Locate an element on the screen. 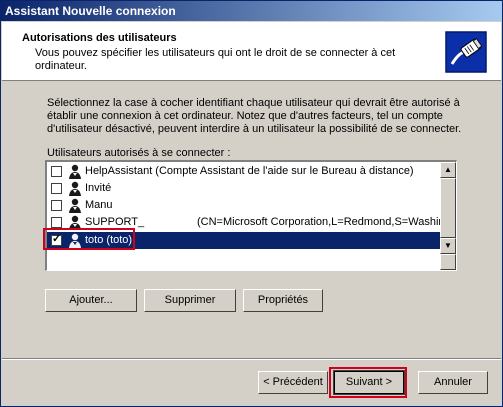 This screenshot has width=503, height=407. scroll-corner is located at coordinates (448, 262).